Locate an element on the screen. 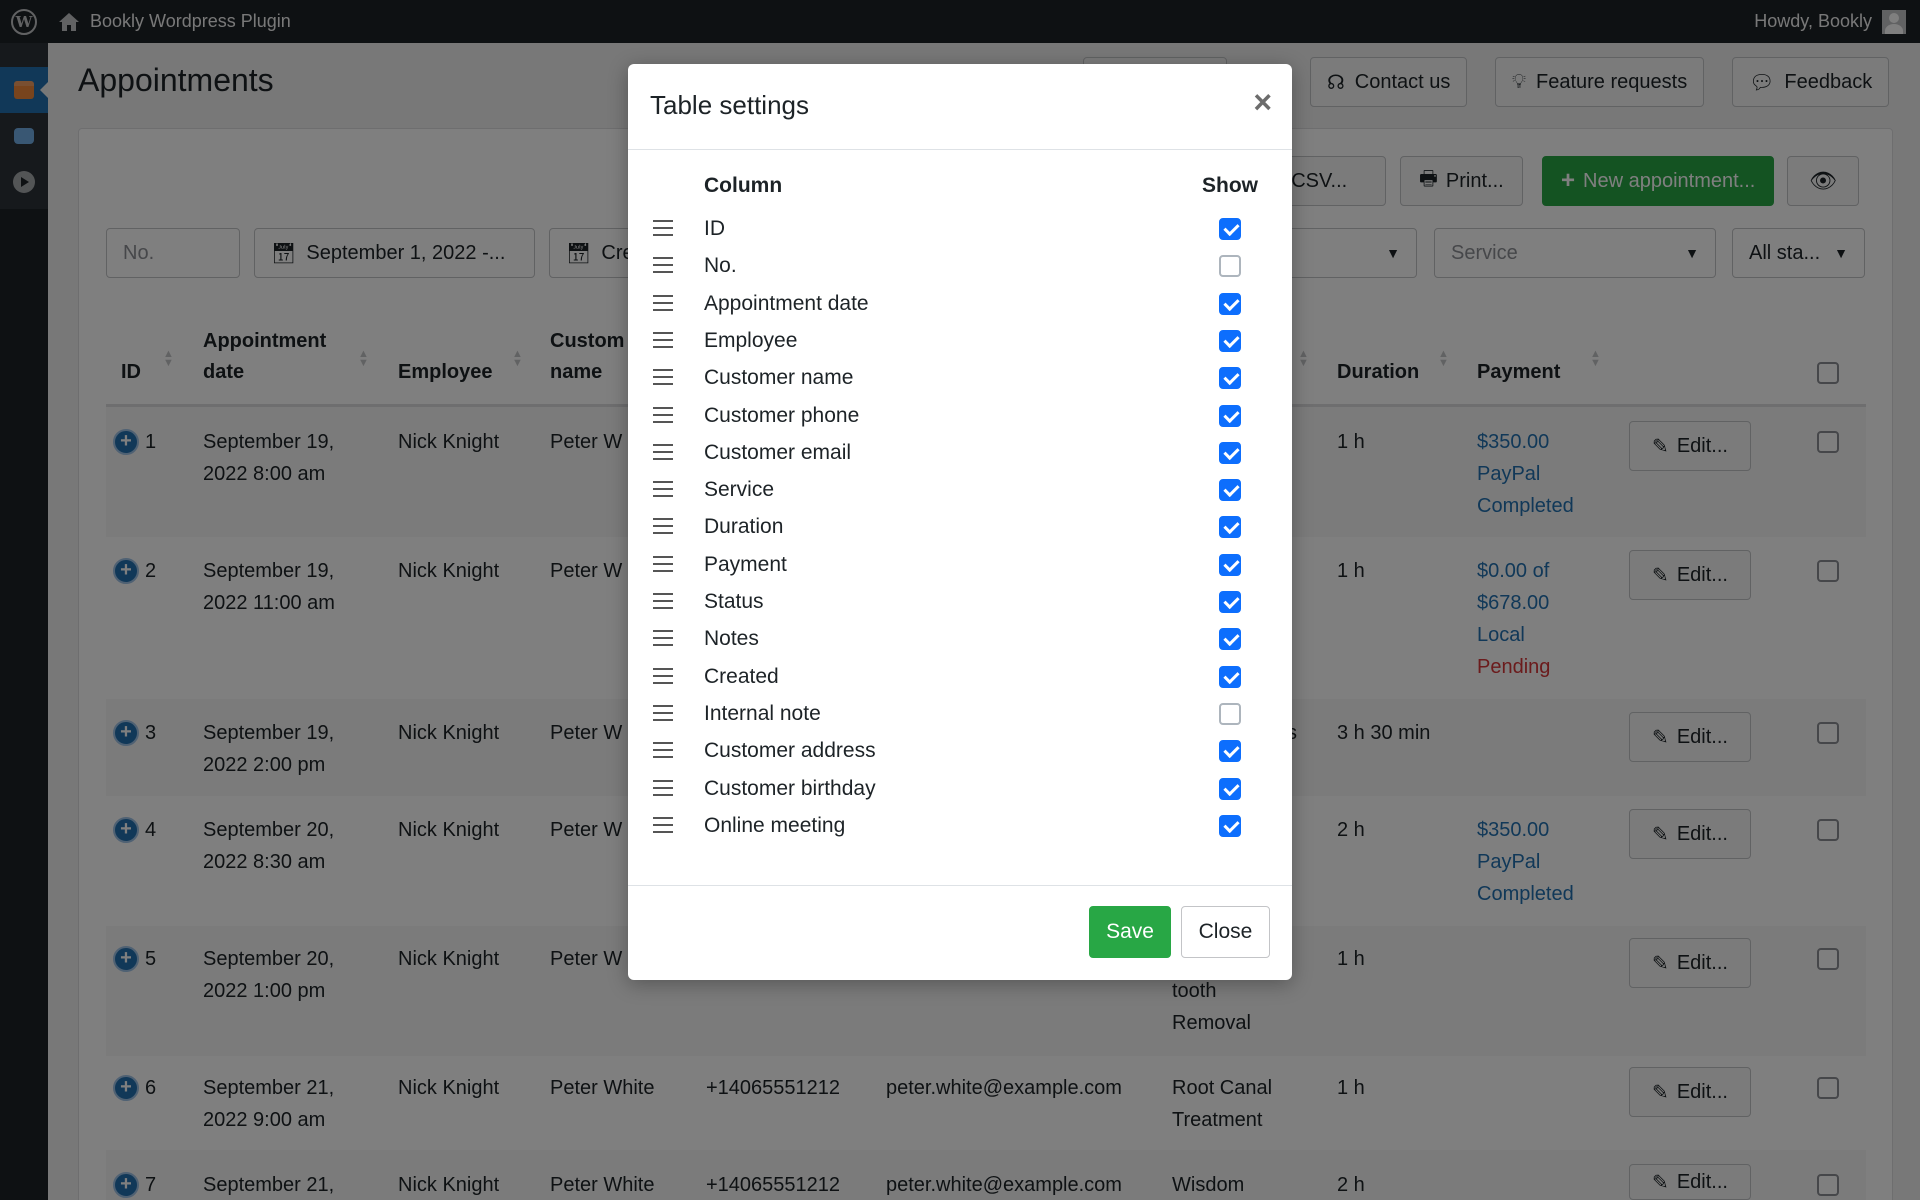 Image resolution: width=1920 pixels, height=1200 pixels. column-setting-row: Customer address is located at coordinates (960, 751).